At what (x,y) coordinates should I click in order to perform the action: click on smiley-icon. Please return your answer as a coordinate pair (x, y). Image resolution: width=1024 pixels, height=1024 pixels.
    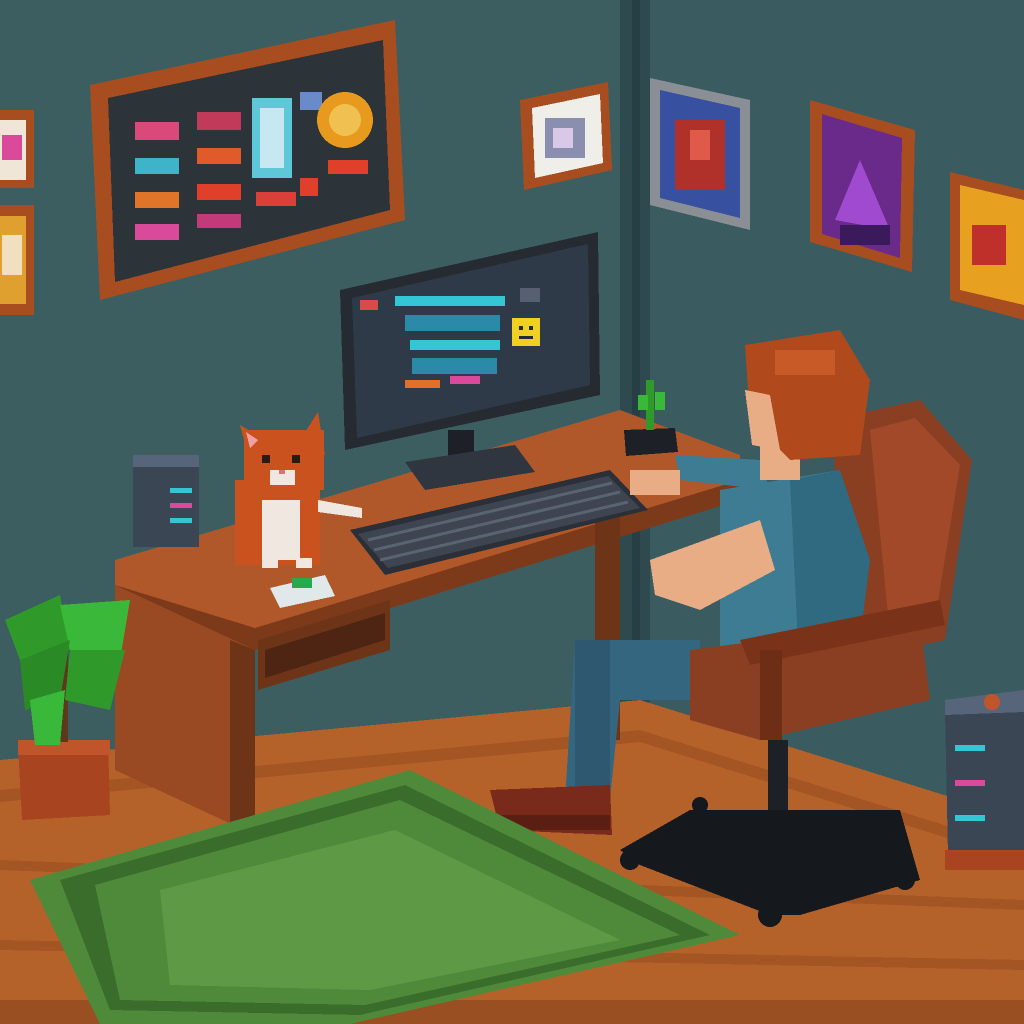
    Looking at the image, I should click on (526, 332).